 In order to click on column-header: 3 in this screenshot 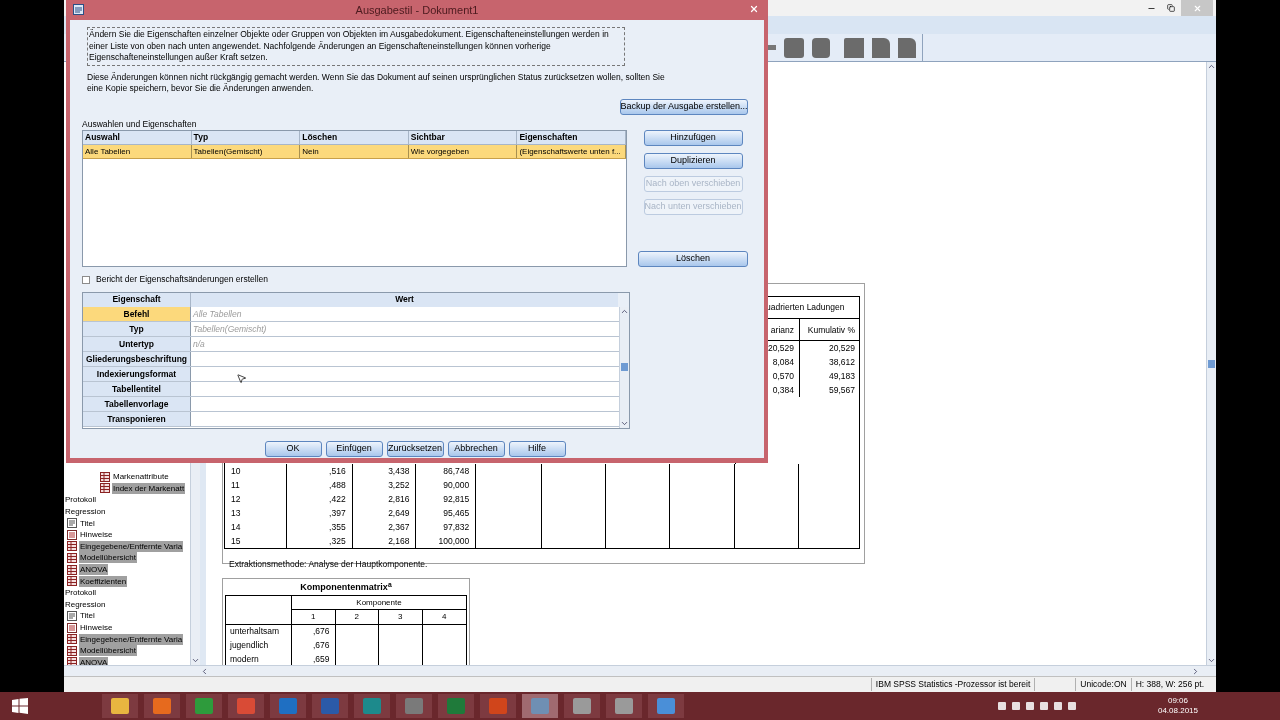, I will do `click(400, 617)`.